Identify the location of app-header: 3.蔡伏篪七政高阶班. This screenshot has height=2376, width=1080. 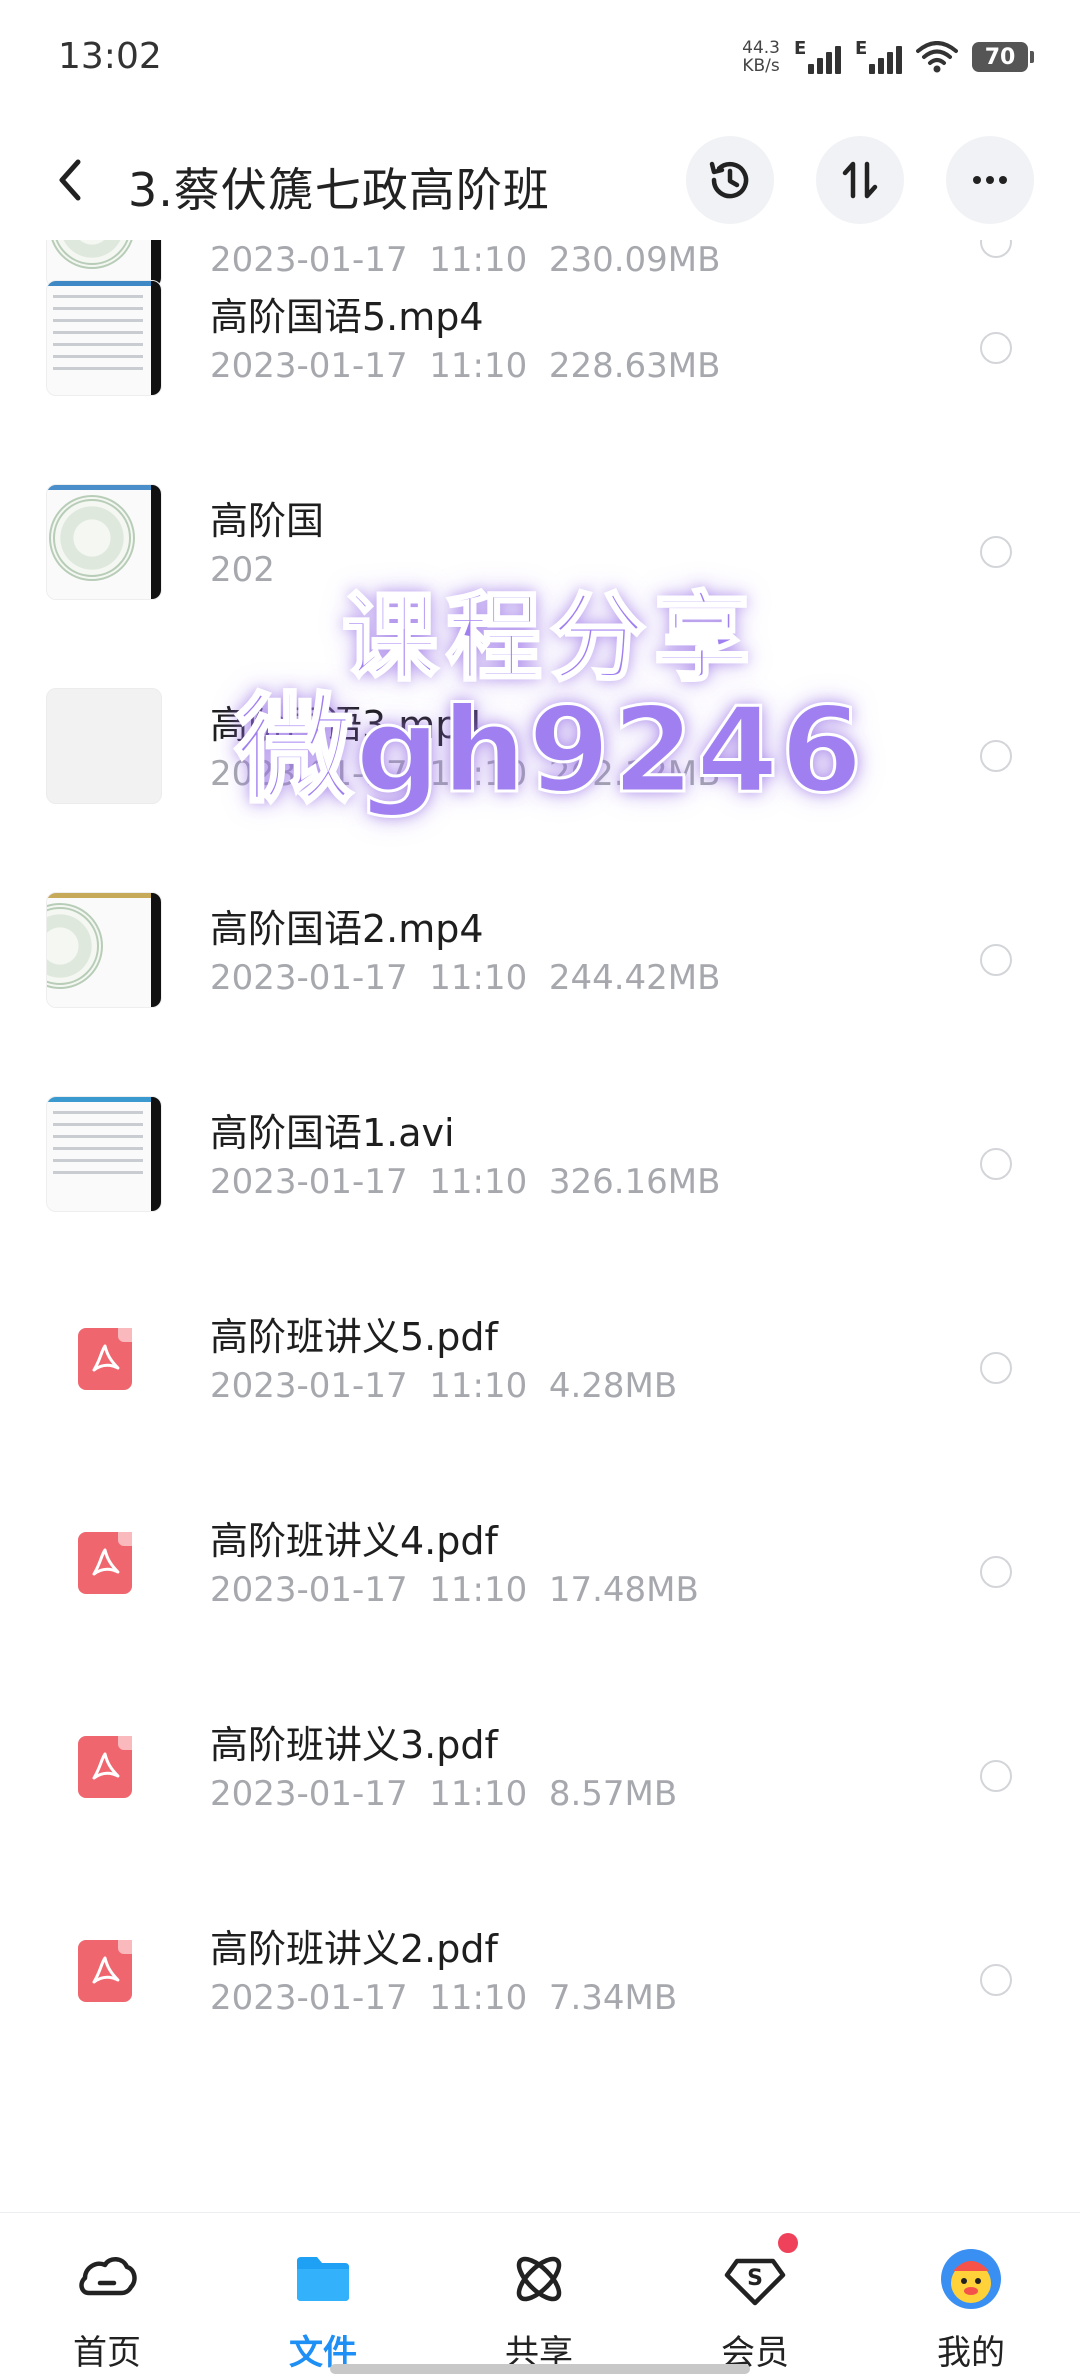
(540, 180).